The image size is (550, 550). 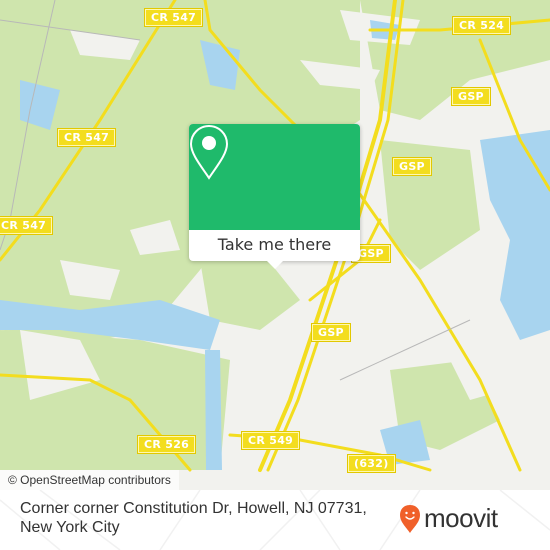 I want to click on map-attribution: © OpenStreetMap contributors, so click(x=89, y=480).